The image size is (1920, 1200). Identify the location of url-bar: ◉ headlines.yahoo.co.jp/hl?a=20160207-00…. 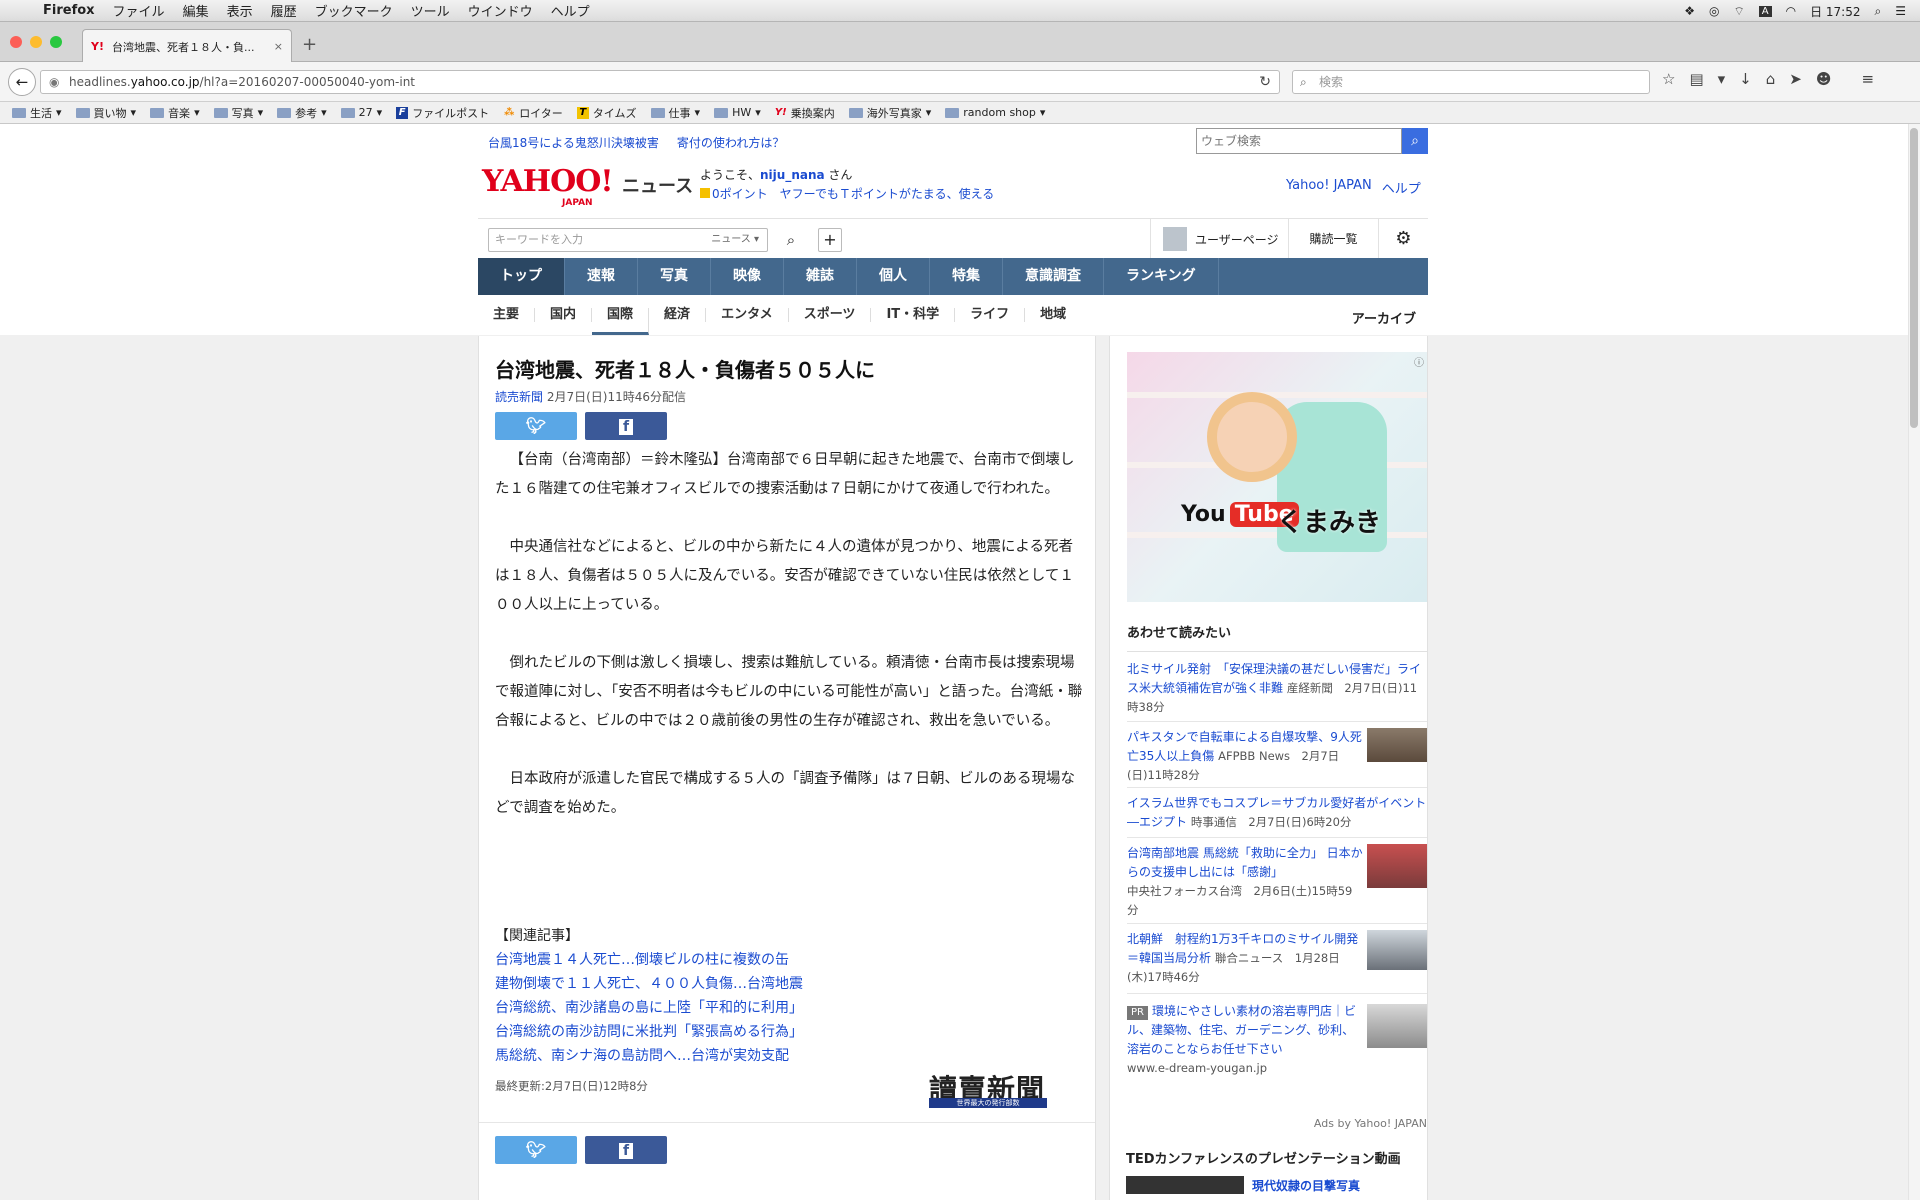
(660, 82).